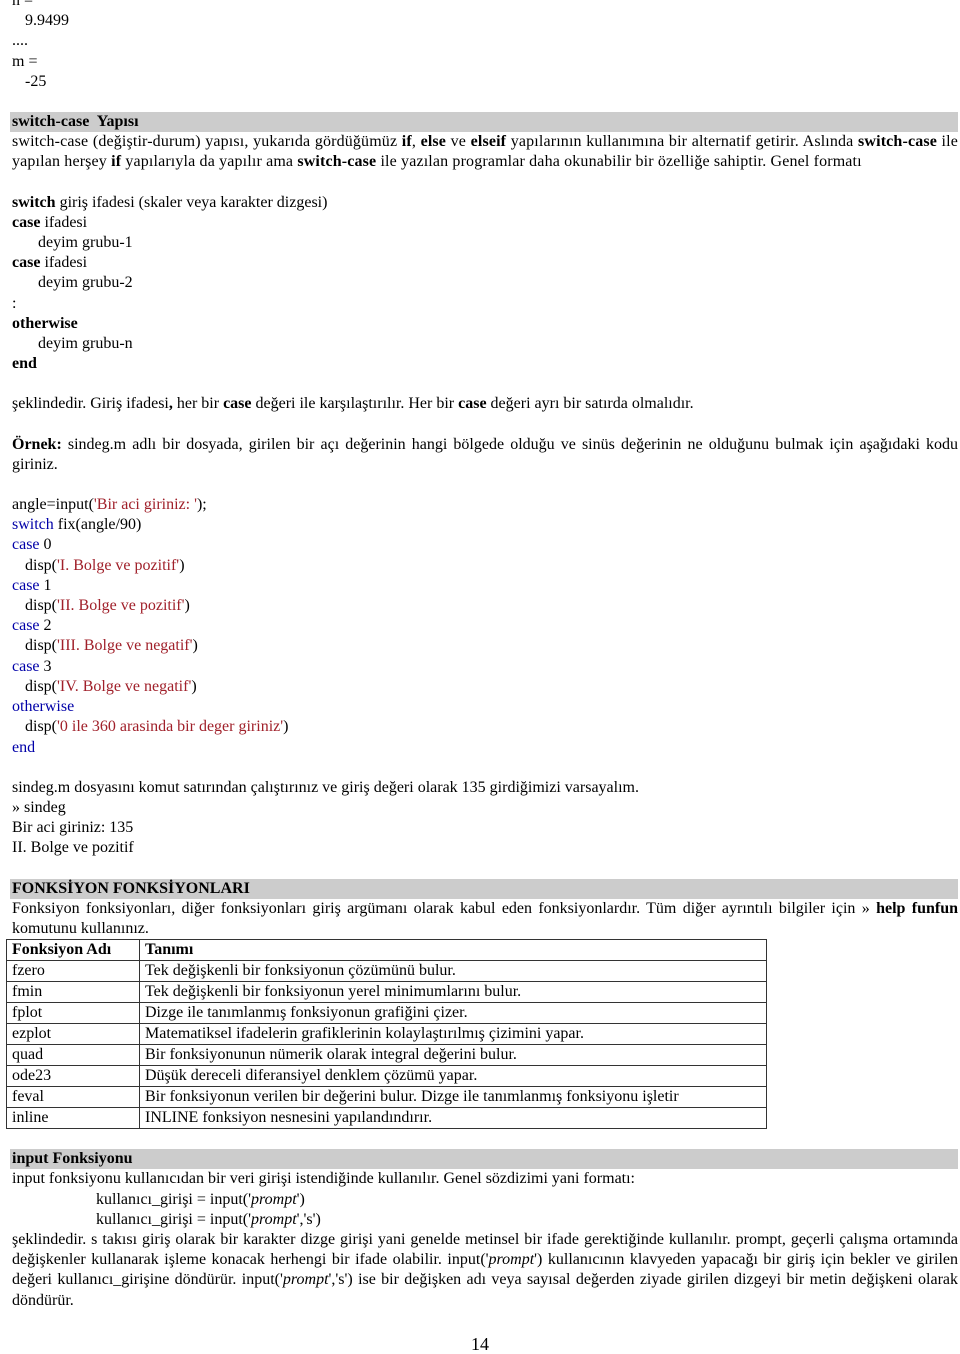  Describe the element at coordinates (73, 1076) in the screenshot. I see `function-name-cell: ode23` at that location.